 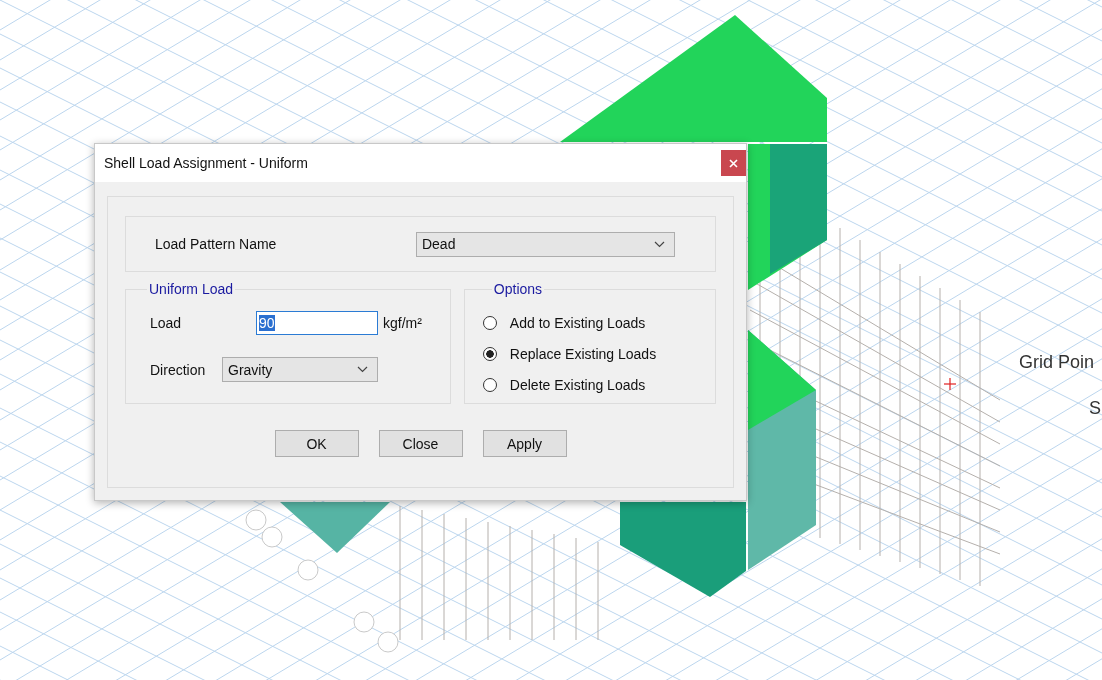 I want to click on dialog-button: Close, so click(x=420, y=443).